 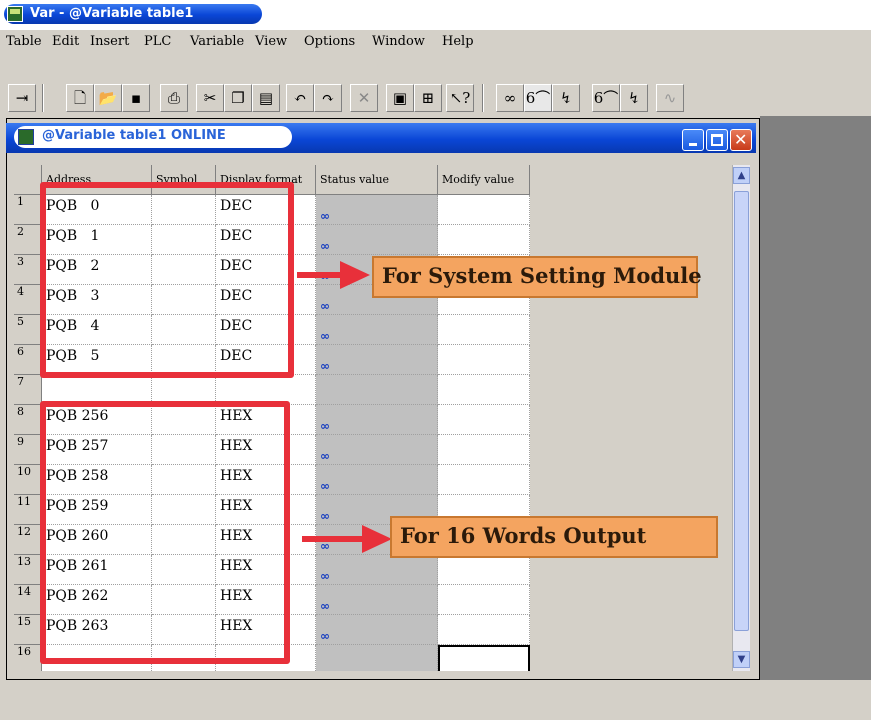 I want to click on row-number: 9, so click(x=28, y=450).